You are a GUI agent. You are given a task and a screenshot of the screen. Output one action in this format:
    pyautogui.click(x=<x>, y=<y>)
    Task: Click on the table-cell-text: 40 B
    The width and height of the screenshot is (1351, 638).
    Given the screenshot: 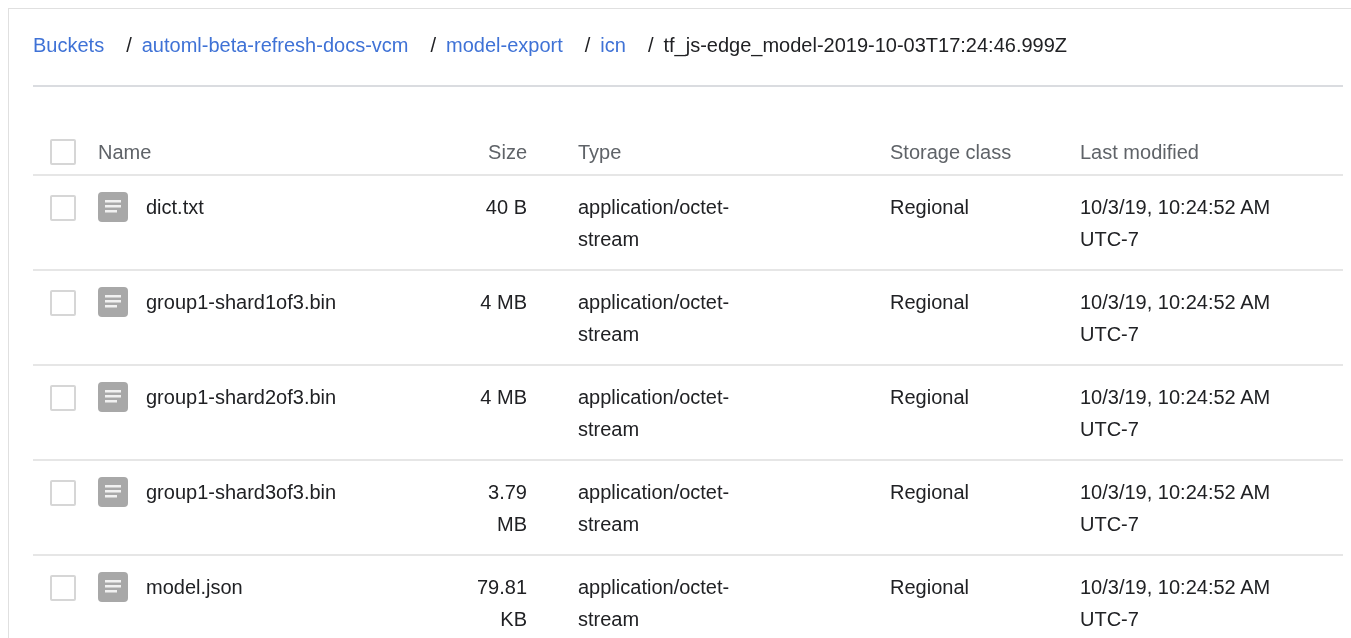 What is the action you would take?
    pyautogui.click(x=506, y=207)
    